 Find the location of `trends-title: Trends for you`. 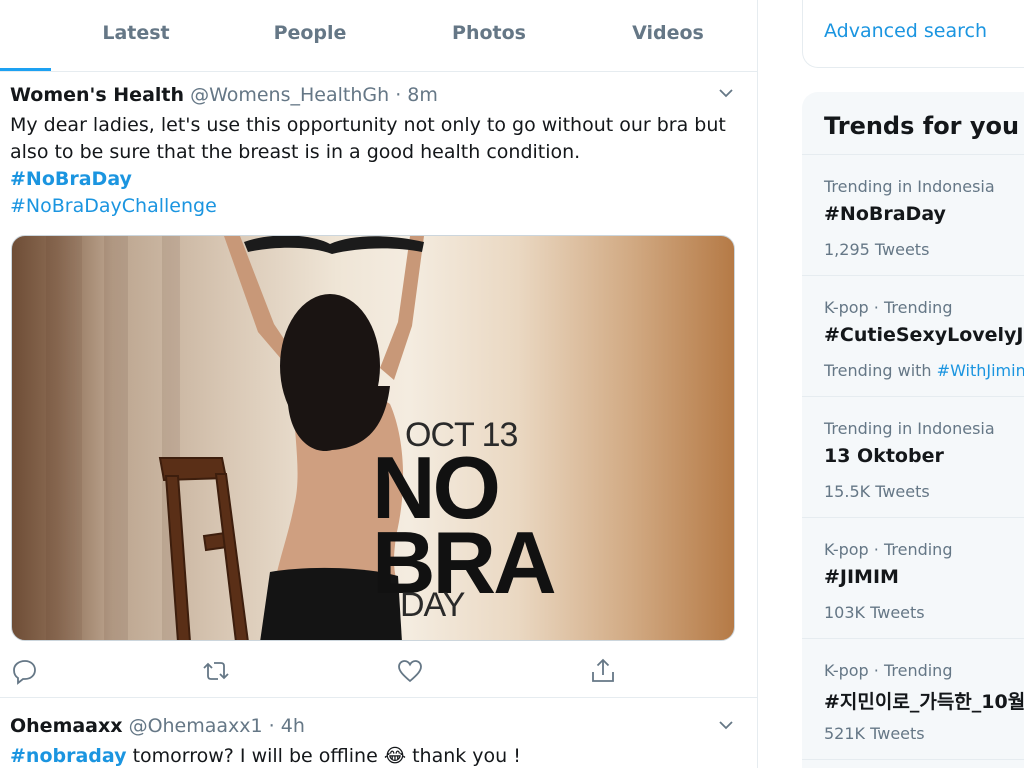

trends-title: Trends for you is located at coordinates (922, 126).